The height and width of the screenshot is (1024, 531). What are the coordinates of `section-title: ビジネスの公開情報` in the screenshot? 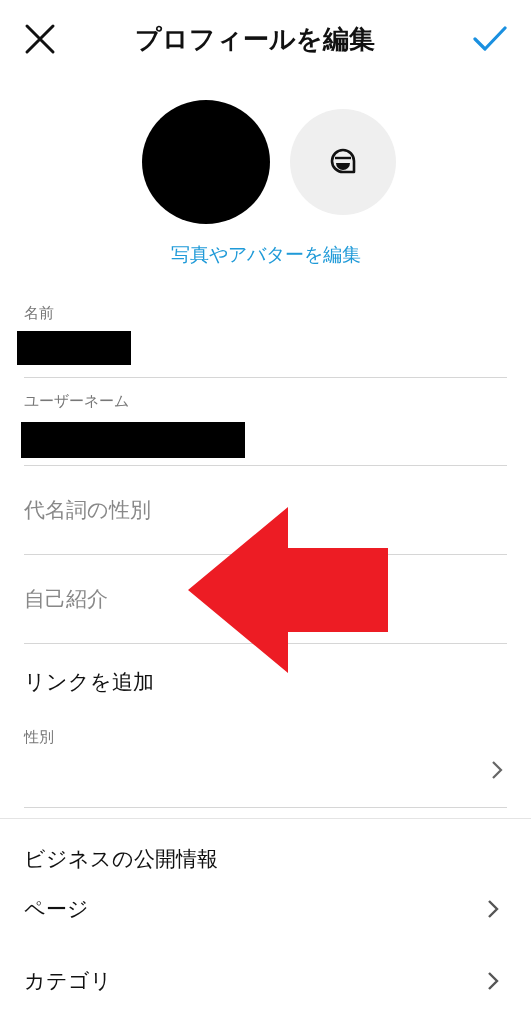 It's located at (121, 859).